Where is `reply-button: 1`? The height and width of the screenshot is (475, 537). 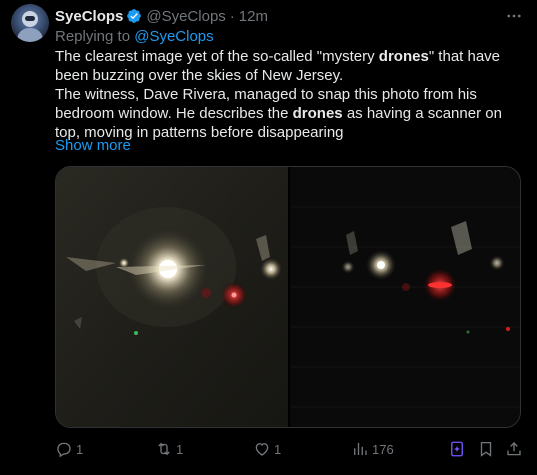
reply-button: 1 is located at coordinates (69, 449).